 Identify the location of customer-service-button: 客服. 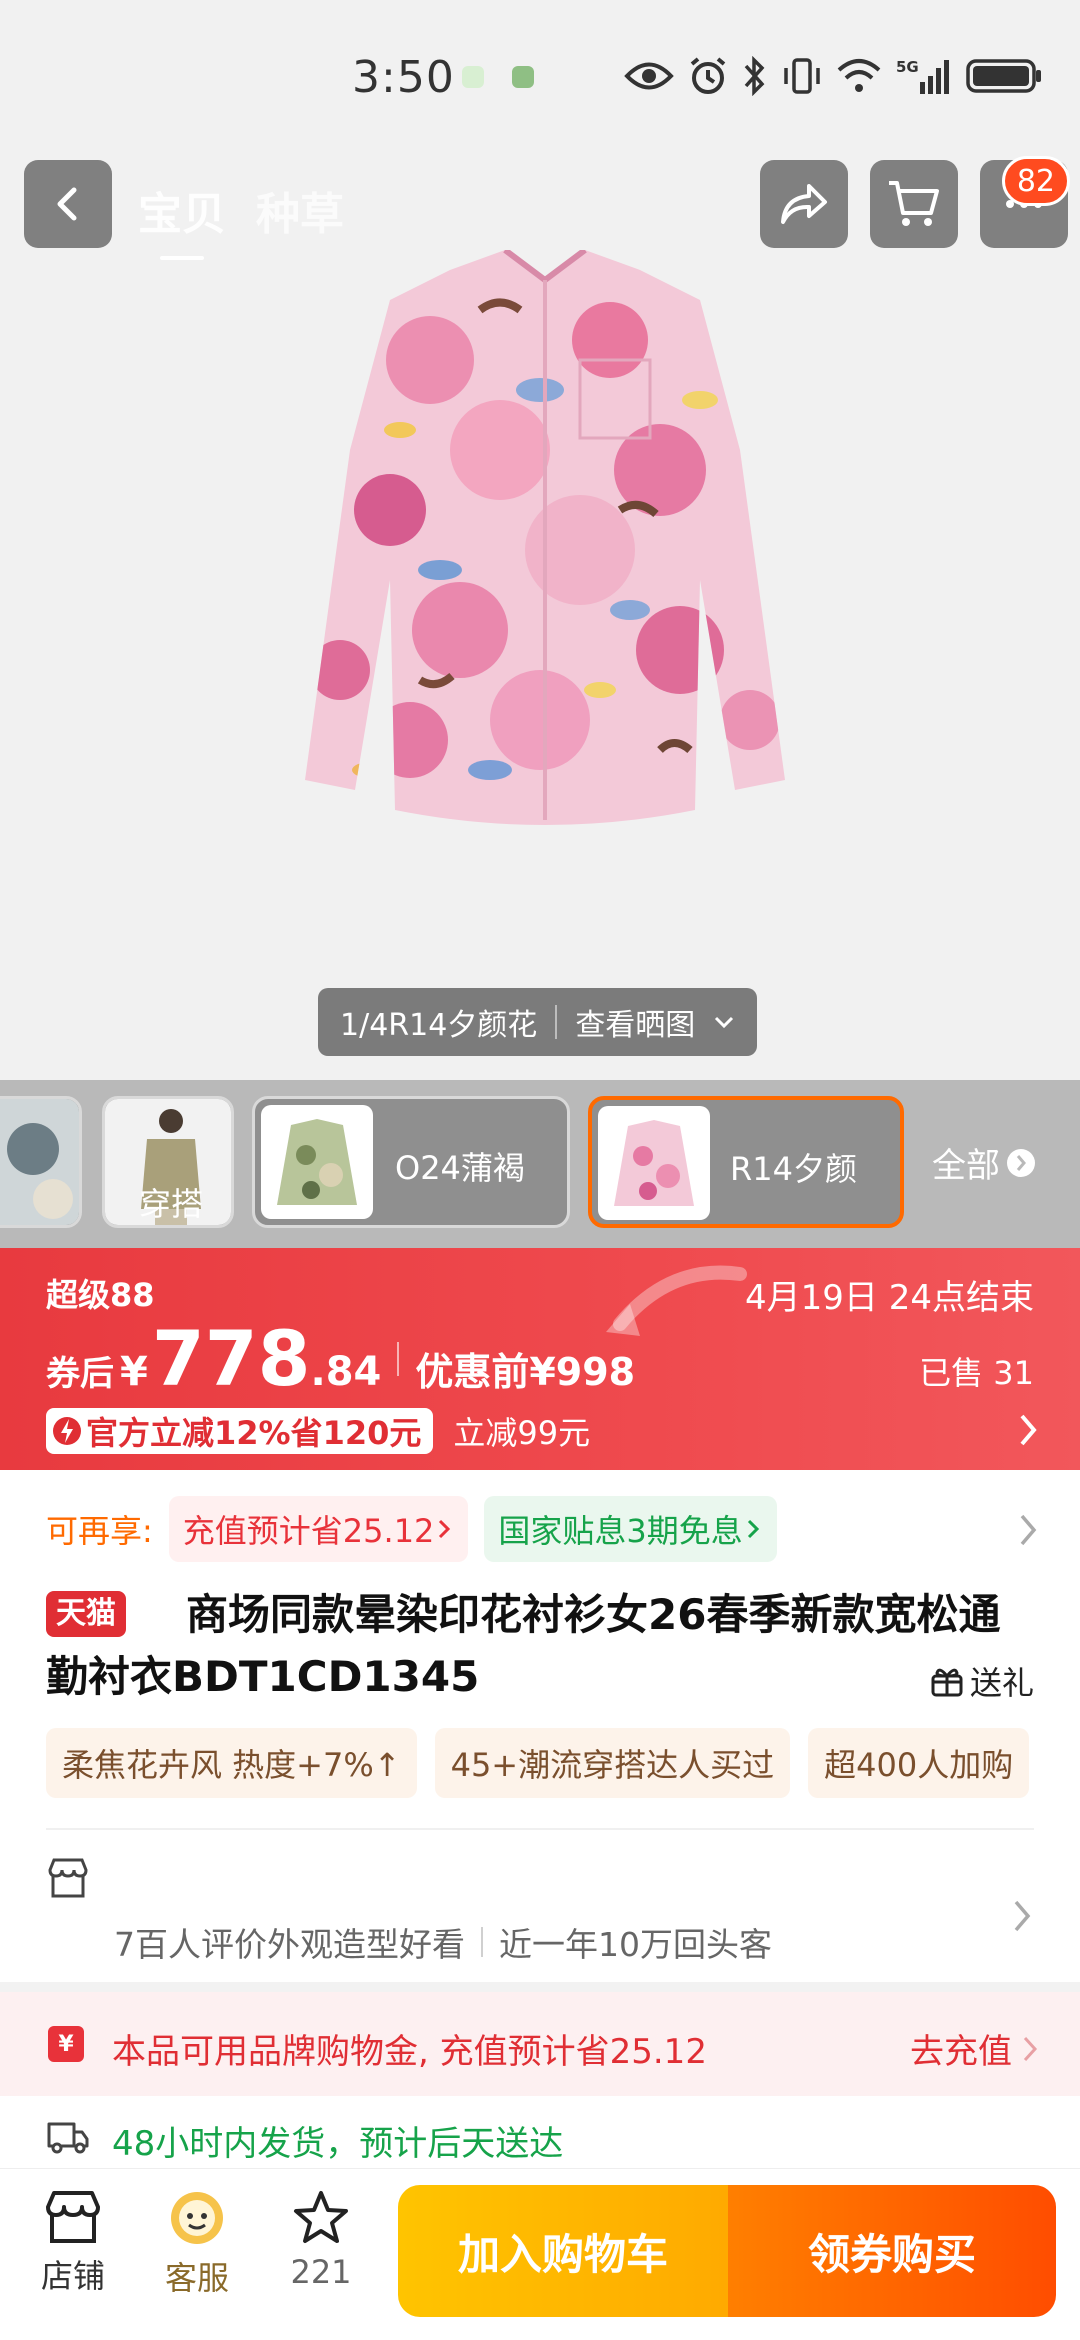
(197, 2244).